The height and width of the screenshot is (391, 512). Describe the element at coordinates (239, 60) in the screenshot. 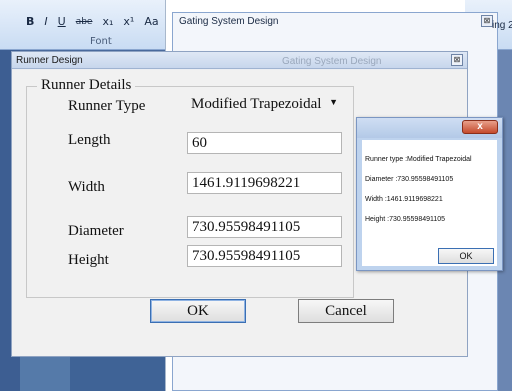

I see `runner-design-titlebar: Runner Design Gating System Design ⊠` at that location.